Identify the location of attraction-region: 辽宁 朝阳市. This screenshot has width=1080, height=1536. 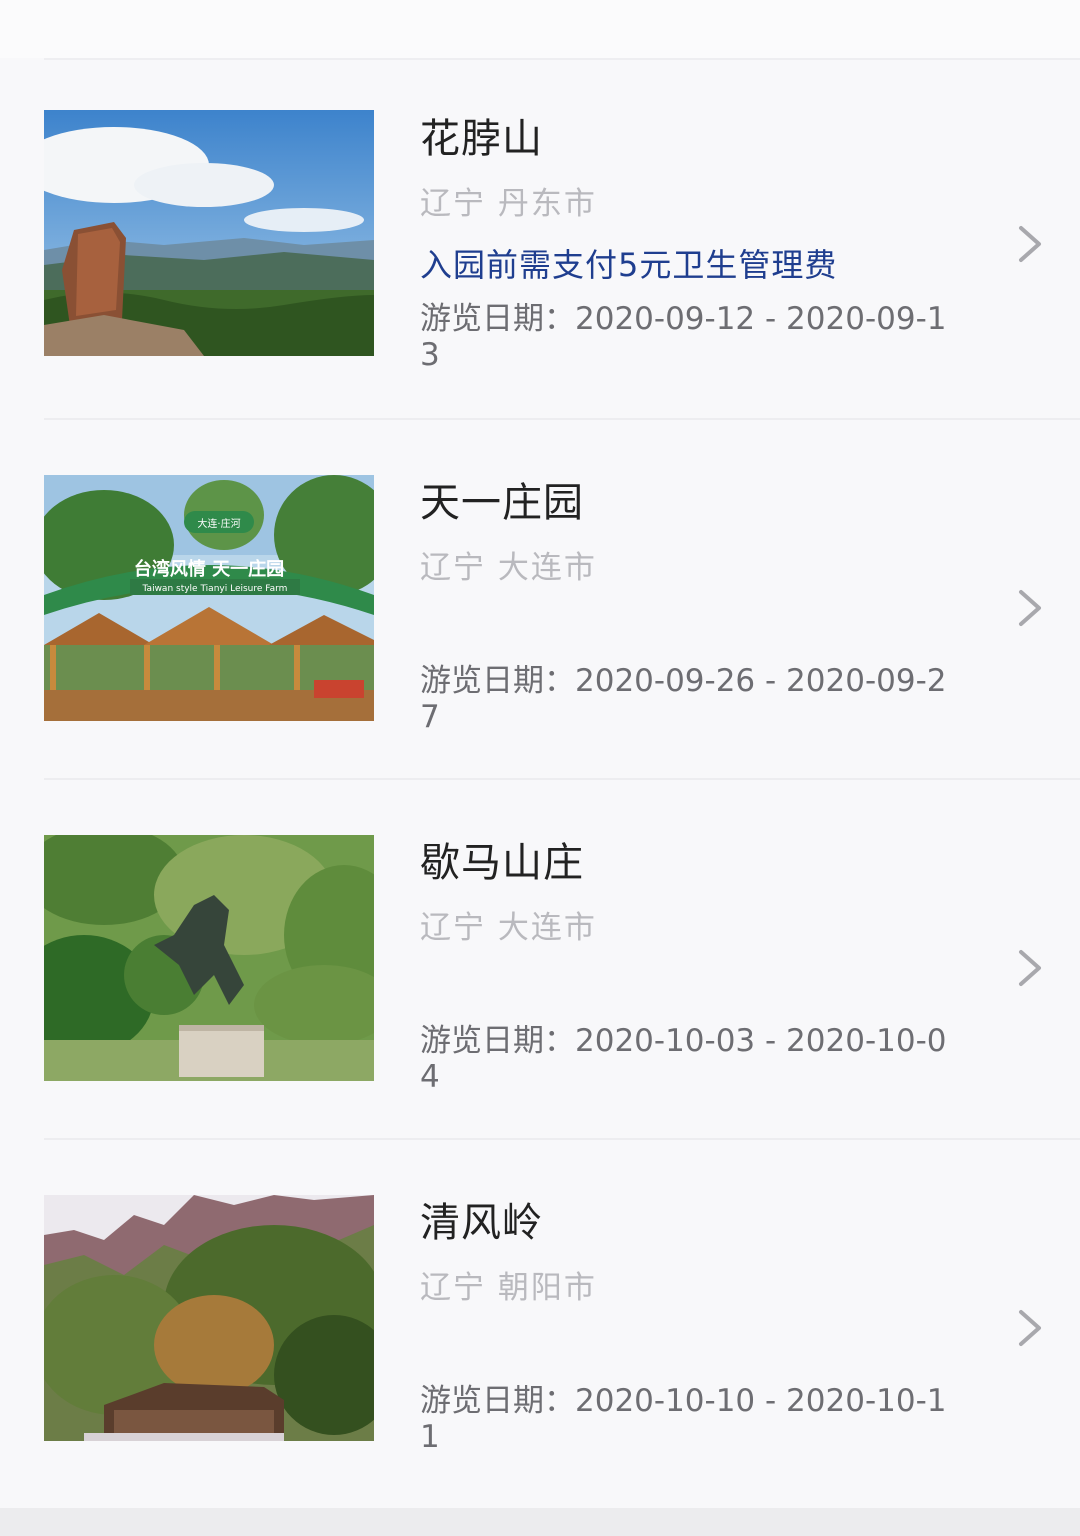
(508, 1288).